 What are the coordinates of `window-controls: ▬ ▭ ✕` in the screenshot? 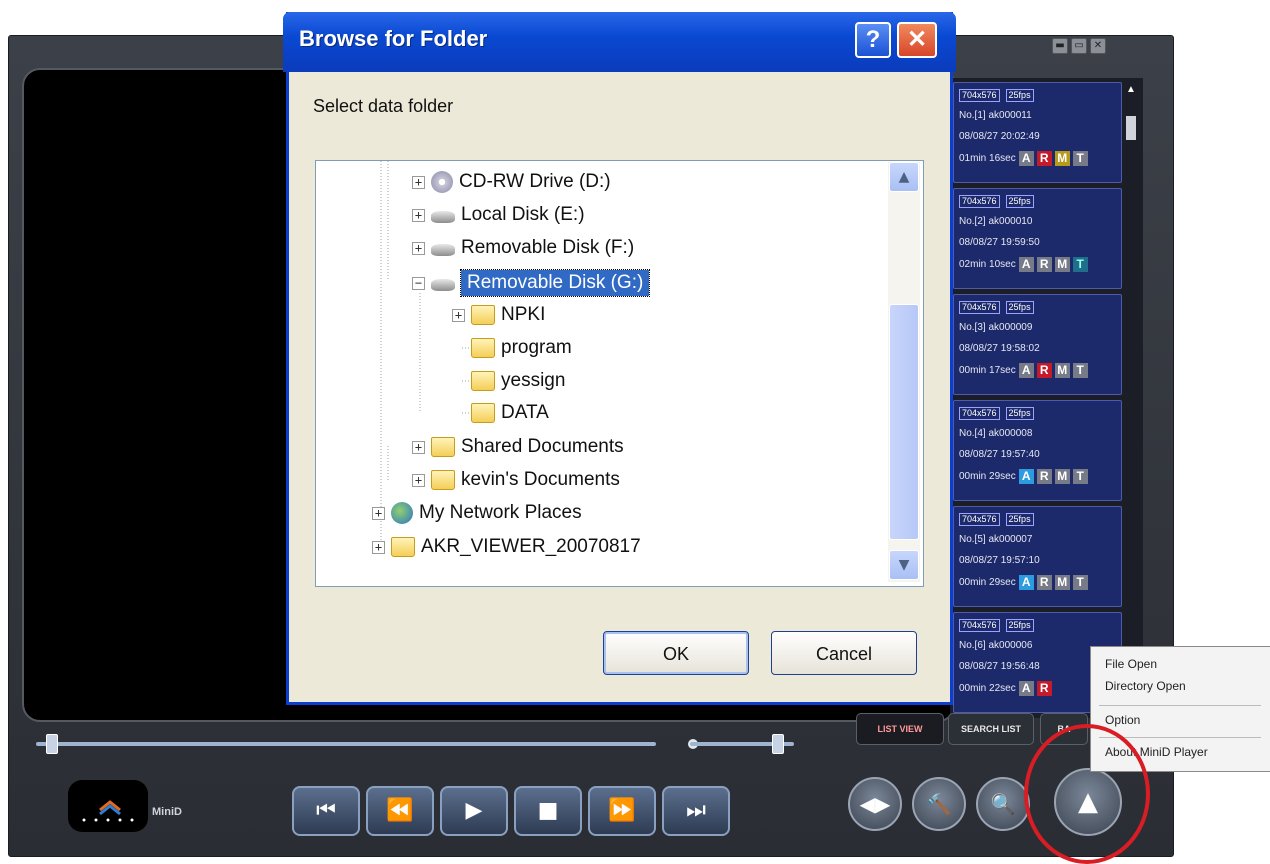 It's located at (1079, 46).